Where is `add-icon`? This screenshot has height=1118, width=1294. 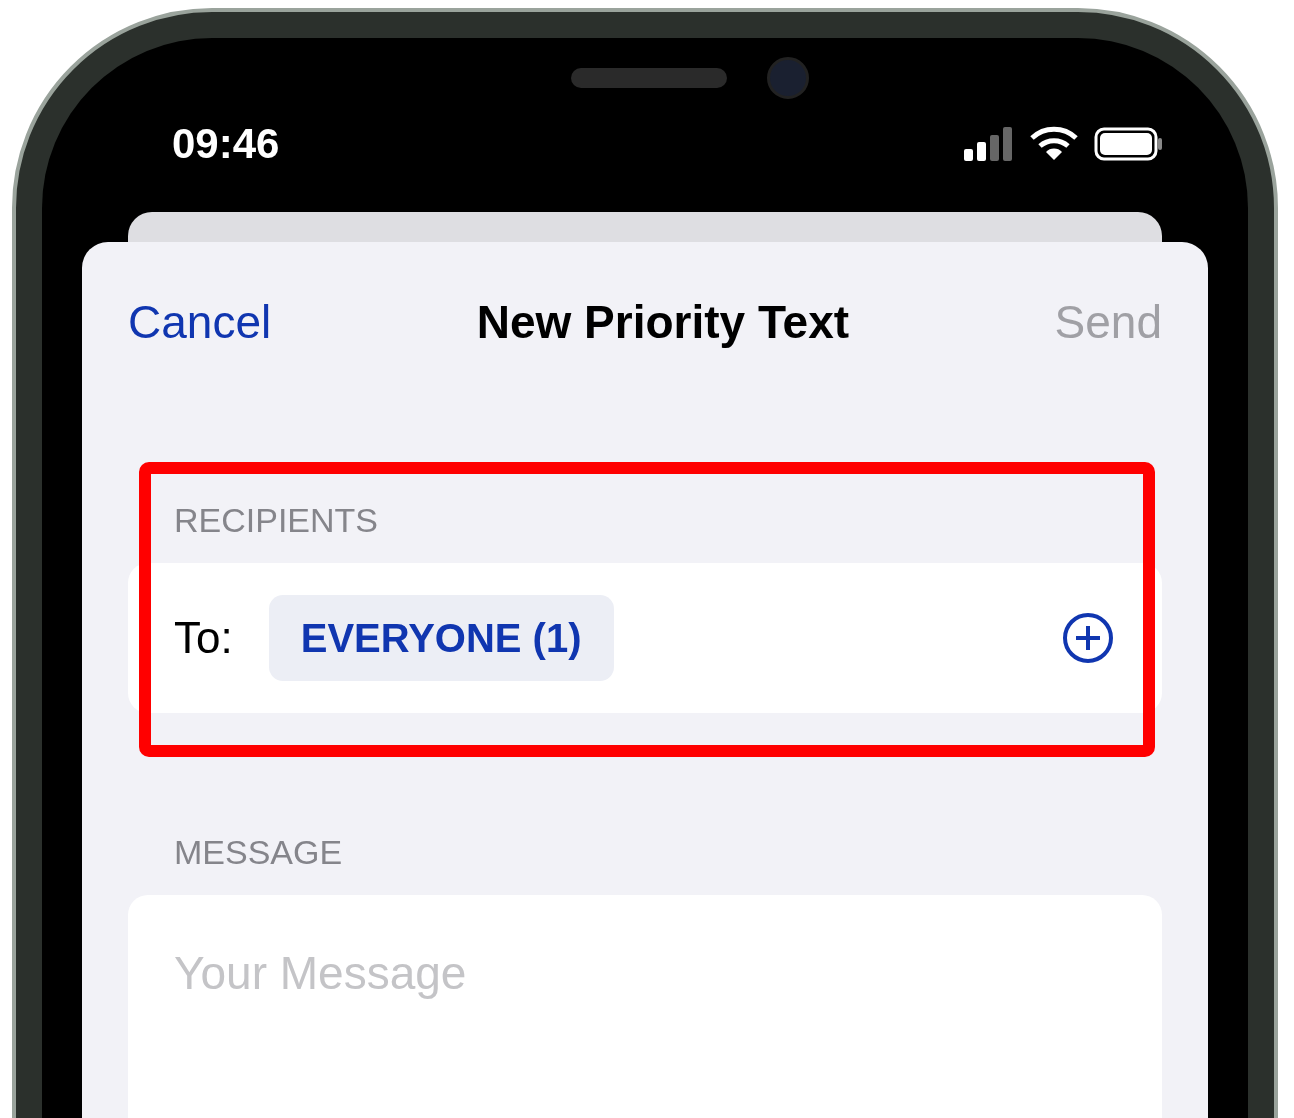
add-icon is located at coordinates (1088, 638).